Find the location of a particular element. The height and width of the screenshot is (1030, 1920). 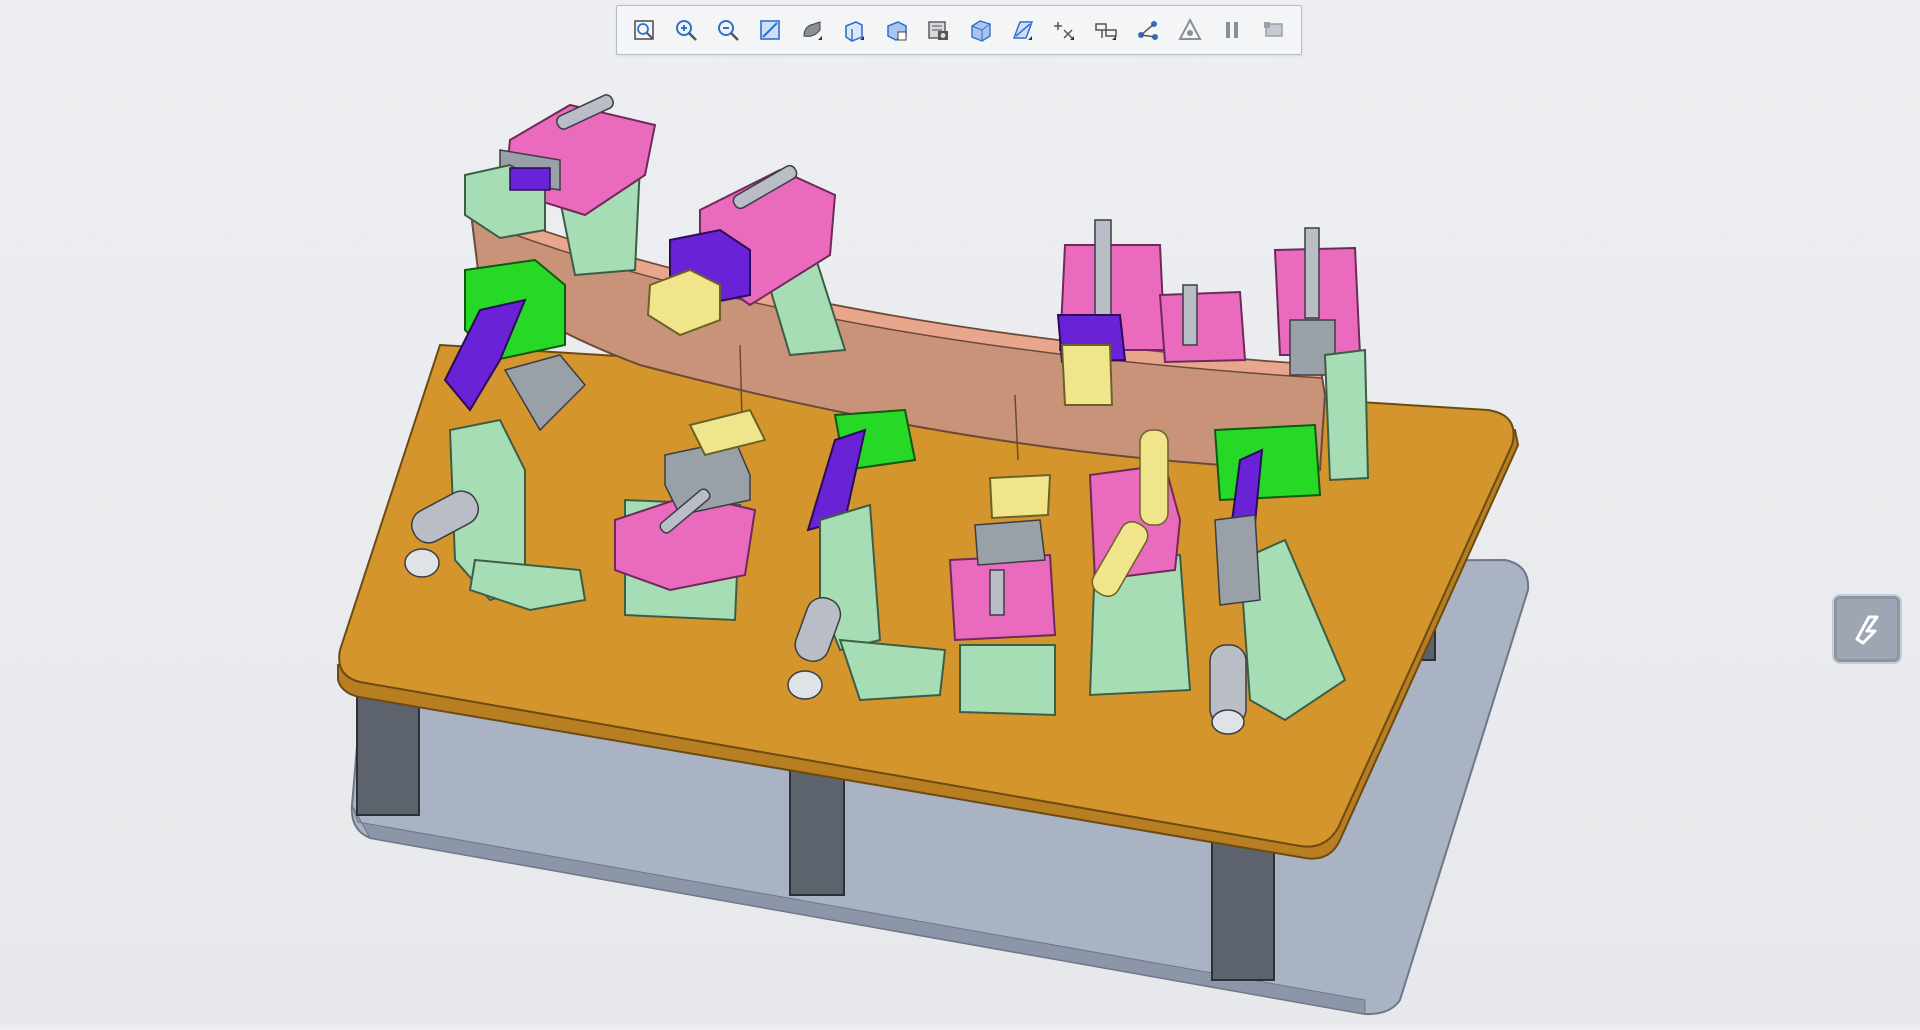

datum-display-icon is located at coordinates (1023, 30).